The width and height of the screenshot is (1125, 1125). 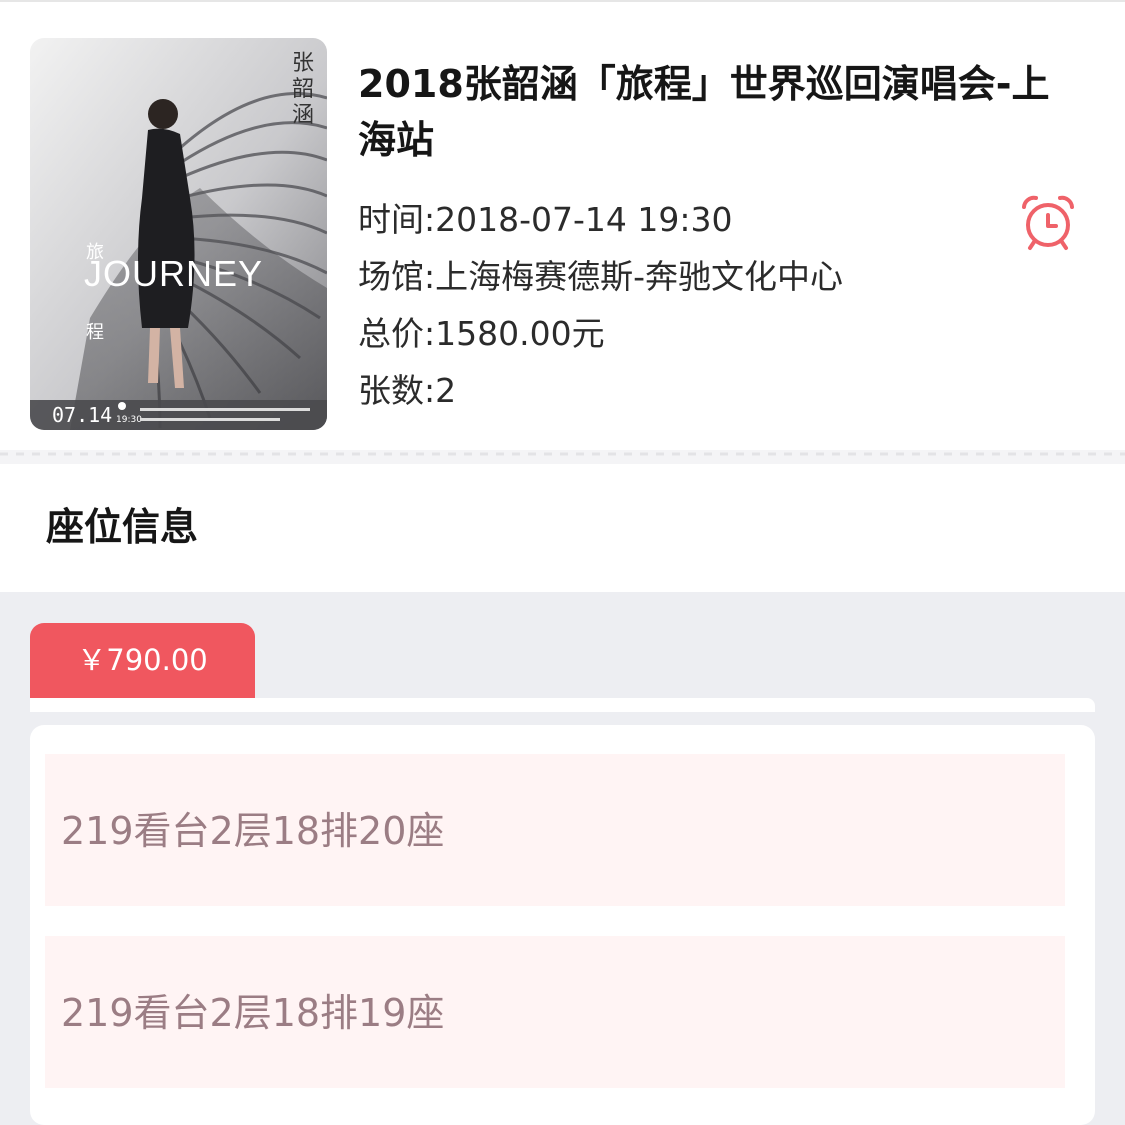 I want to click on poster-artwork: 张 韶 涵 旅 JOURNEY 程 07.14 19:30, so click(x=178, y=234).